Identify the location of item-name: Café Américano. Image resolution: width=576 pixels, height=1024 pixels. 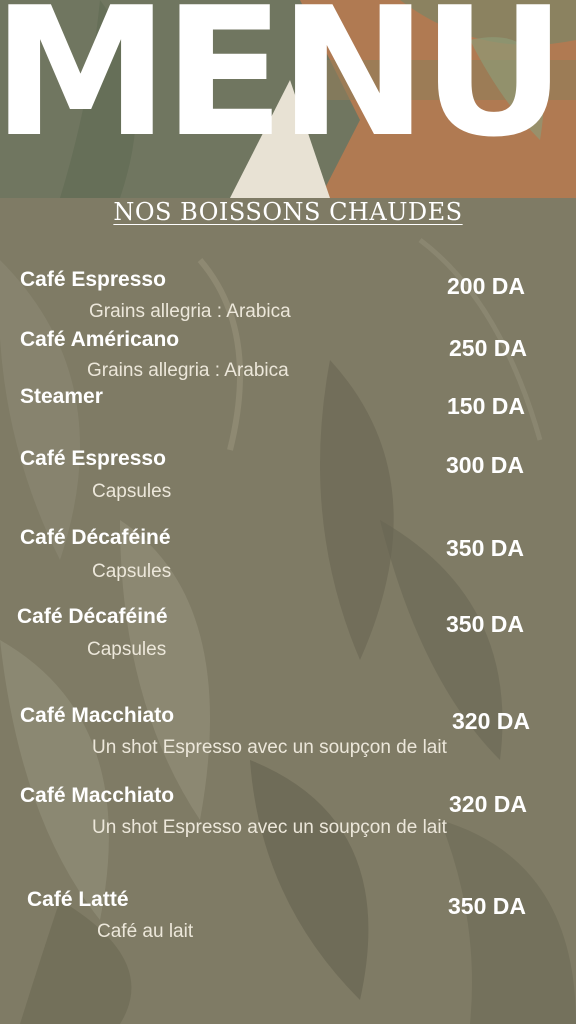
(100, 339).